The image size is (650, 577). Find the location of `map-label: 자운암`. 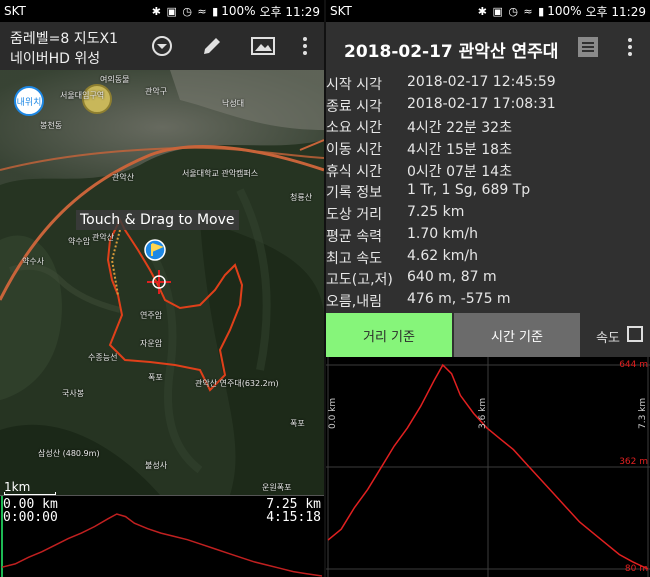

map-label: 자운암 is located at coordinates (151, 343).